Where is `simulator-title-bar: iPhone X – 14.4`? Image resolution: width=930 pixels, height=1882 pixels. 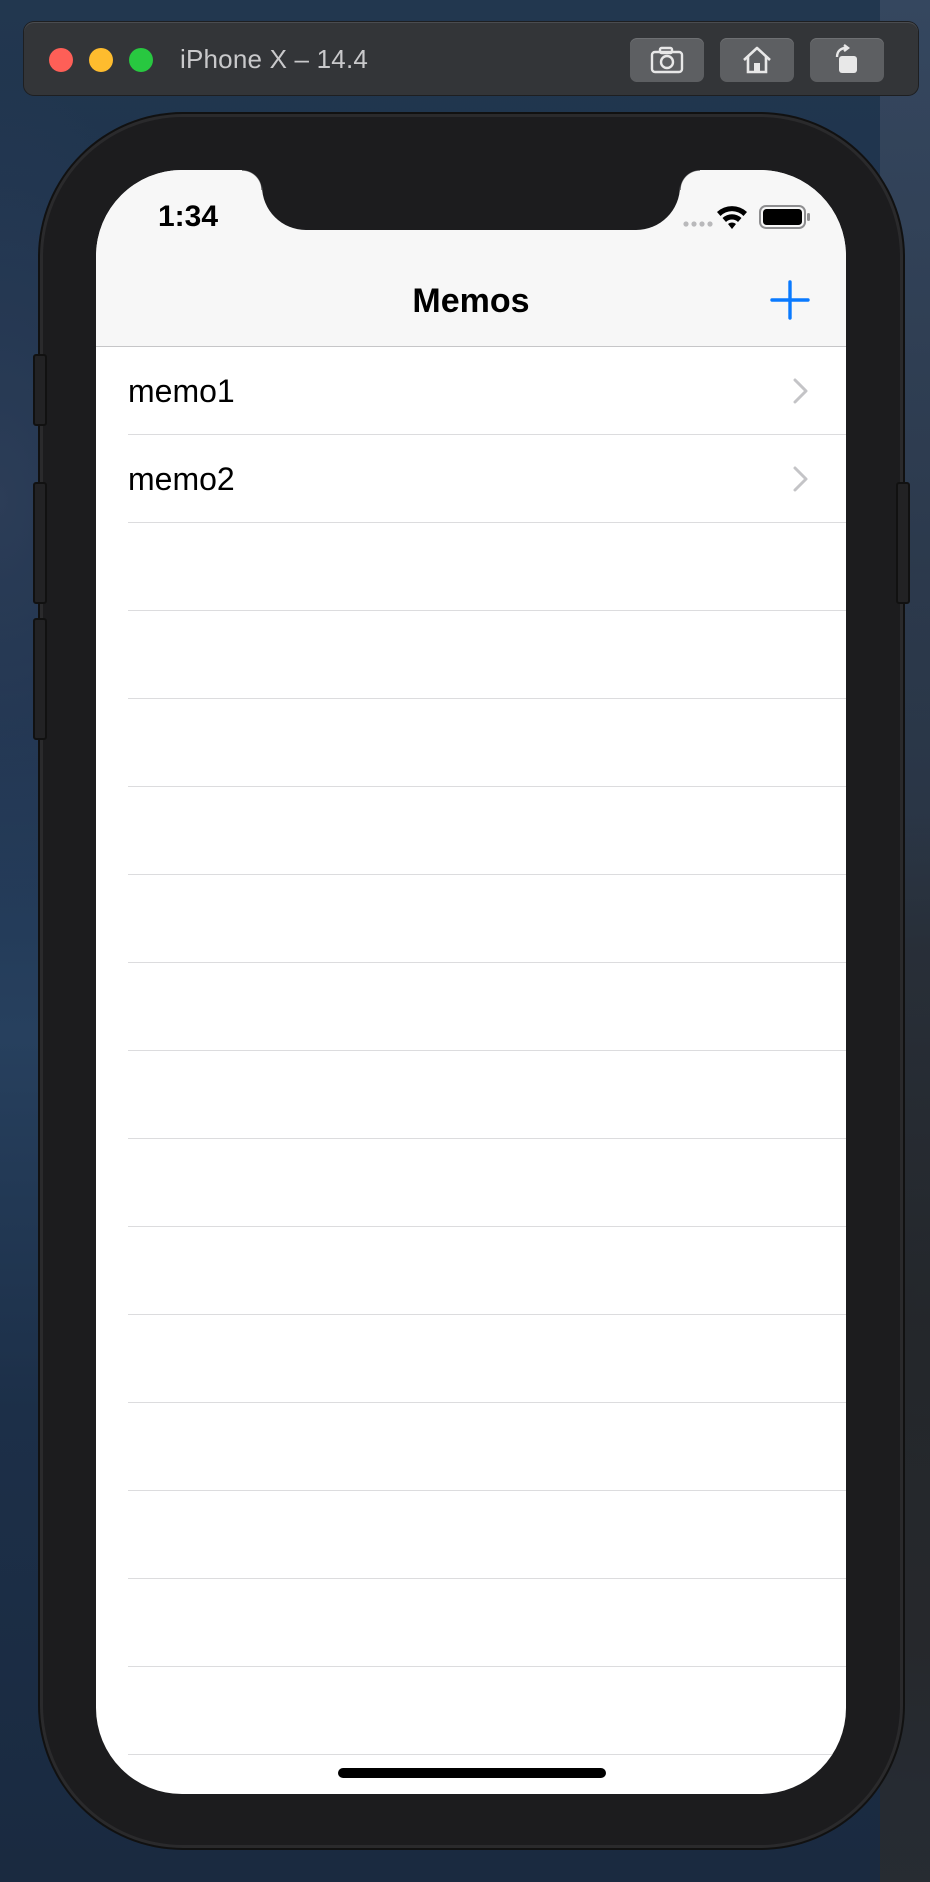 simulator-title-bar: iPhone X – 14.4 is located at coordinates (471, 58).